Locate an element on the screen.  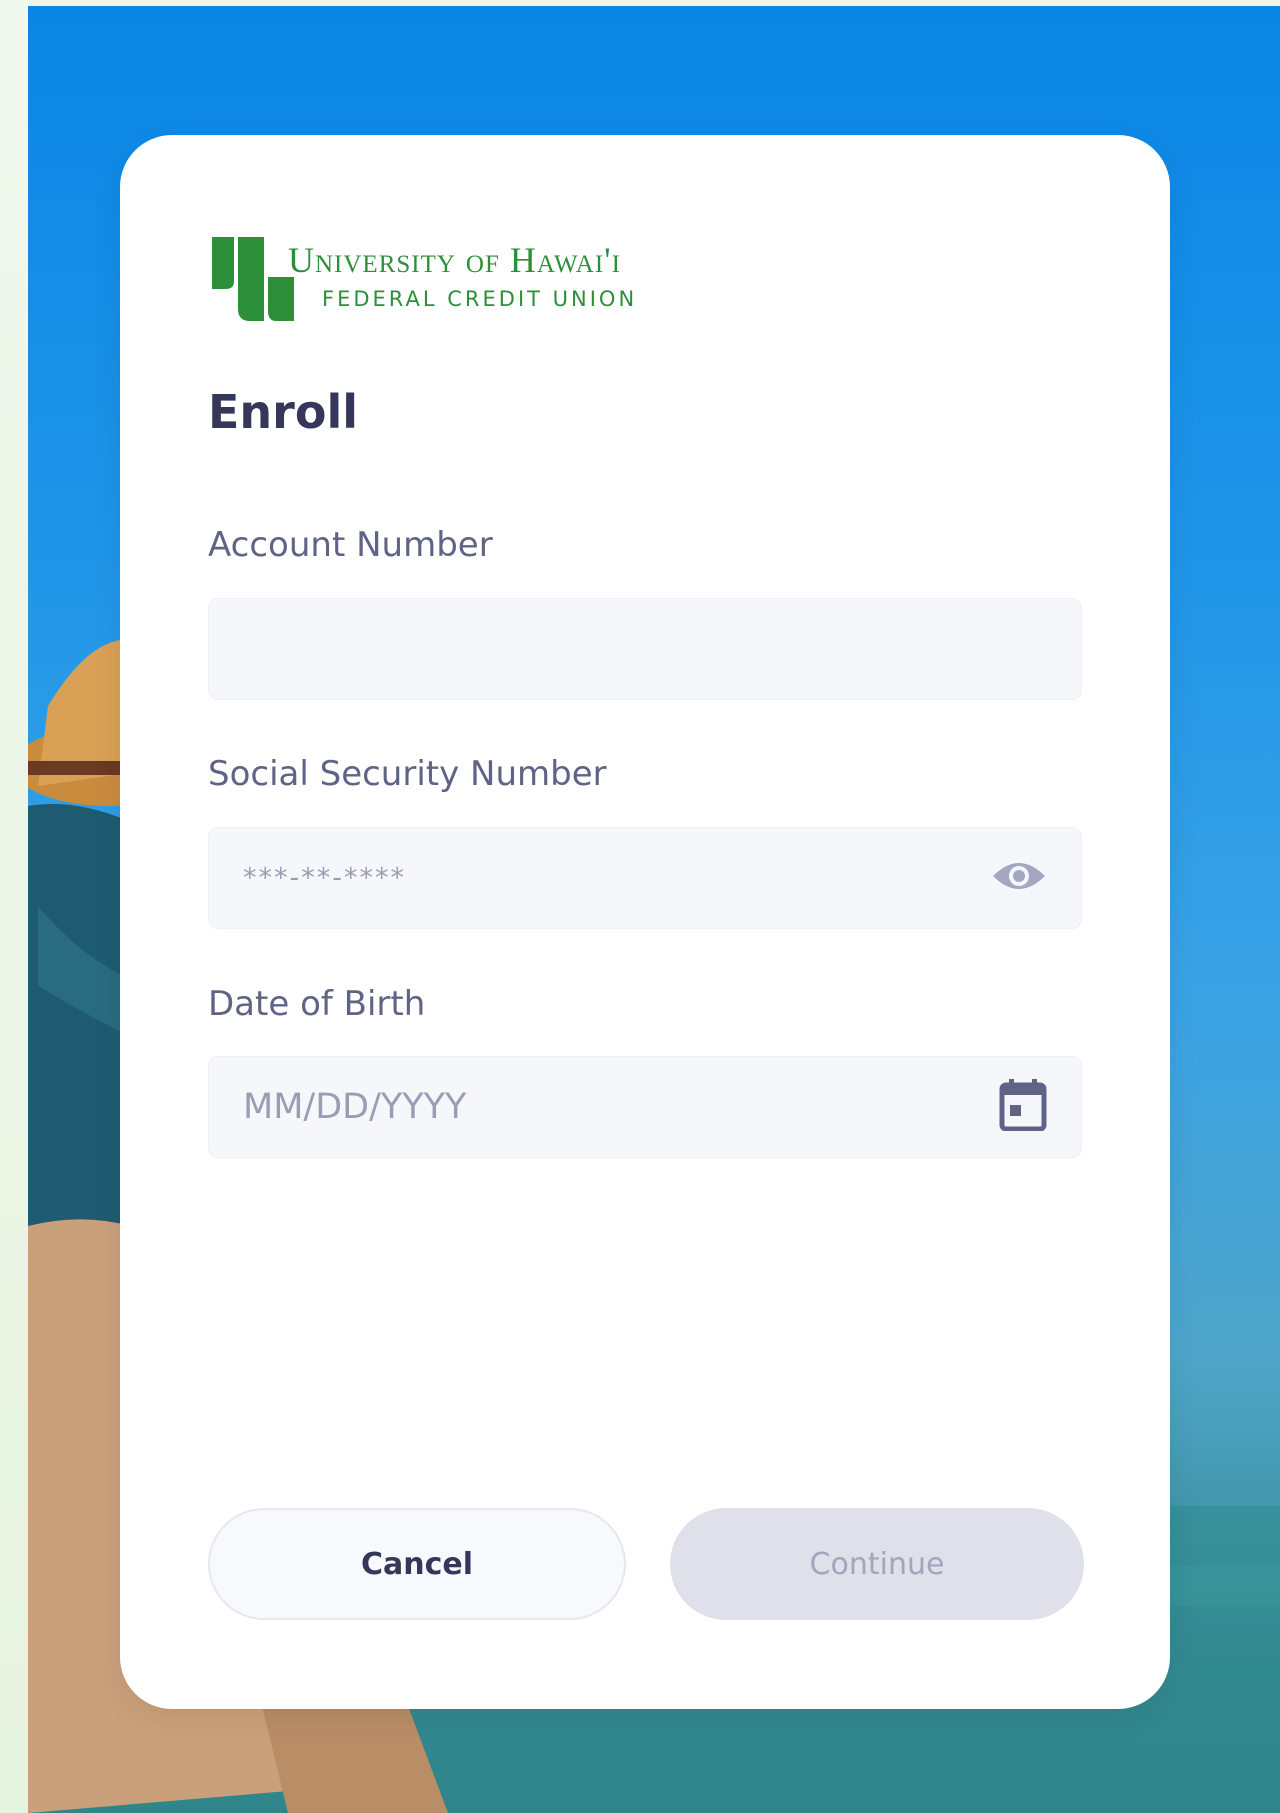
dob-field: MM/DD/YYYY is located at coordinates (645, 1107).